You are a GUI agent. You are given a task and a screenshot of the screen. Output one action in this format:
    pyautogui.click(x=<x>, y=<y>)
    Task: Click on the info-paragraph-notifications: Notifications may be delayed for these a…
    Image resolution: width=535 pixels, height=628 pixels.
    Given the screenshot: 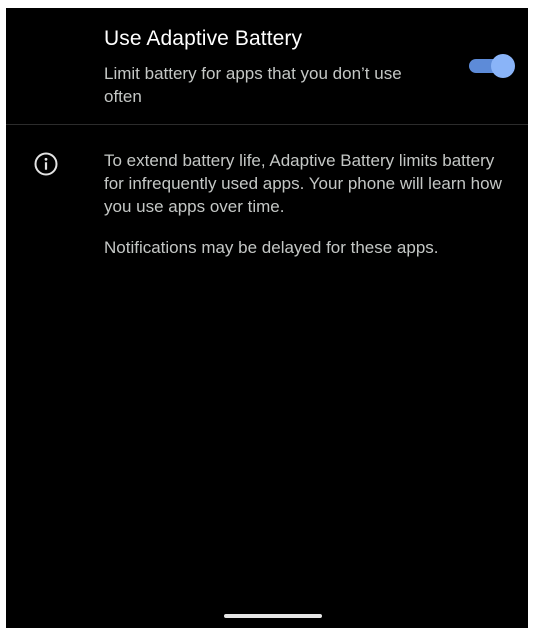 What is the action you would take?
    pyautogui.click(x=271, y=247)
    